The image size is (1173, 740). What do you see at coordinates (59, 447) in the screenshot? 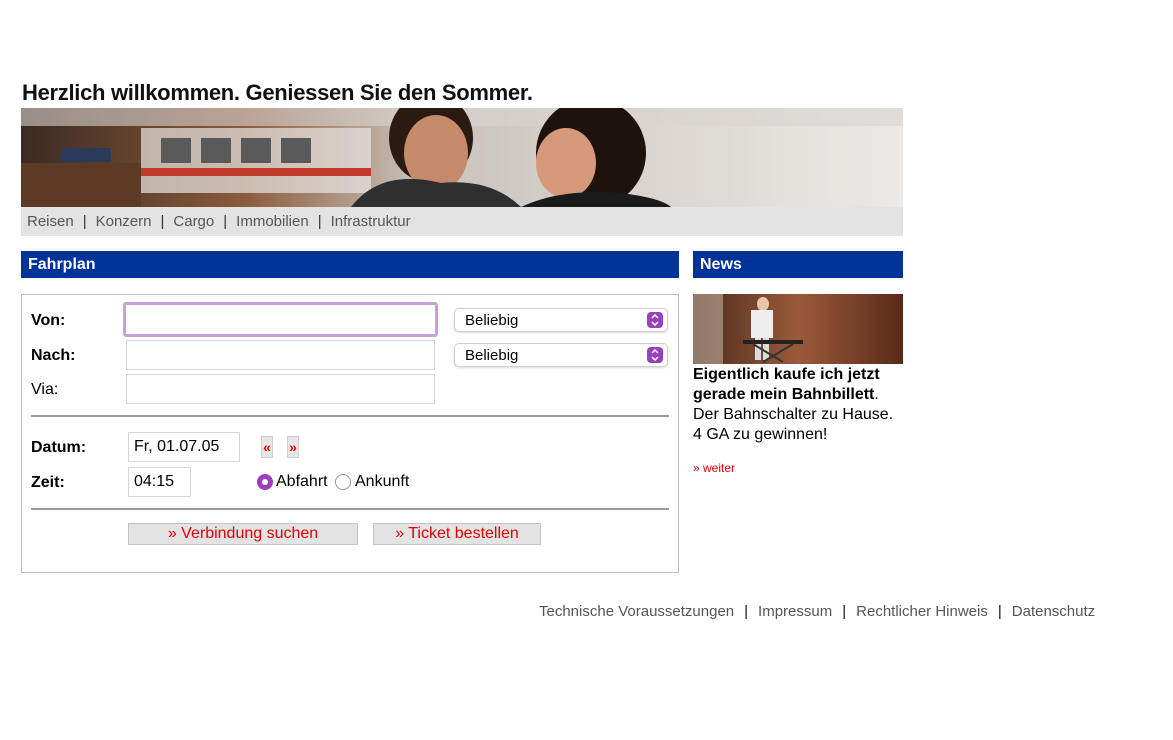
I see `datum-label: Datum:` at bounding box center [59, 447].